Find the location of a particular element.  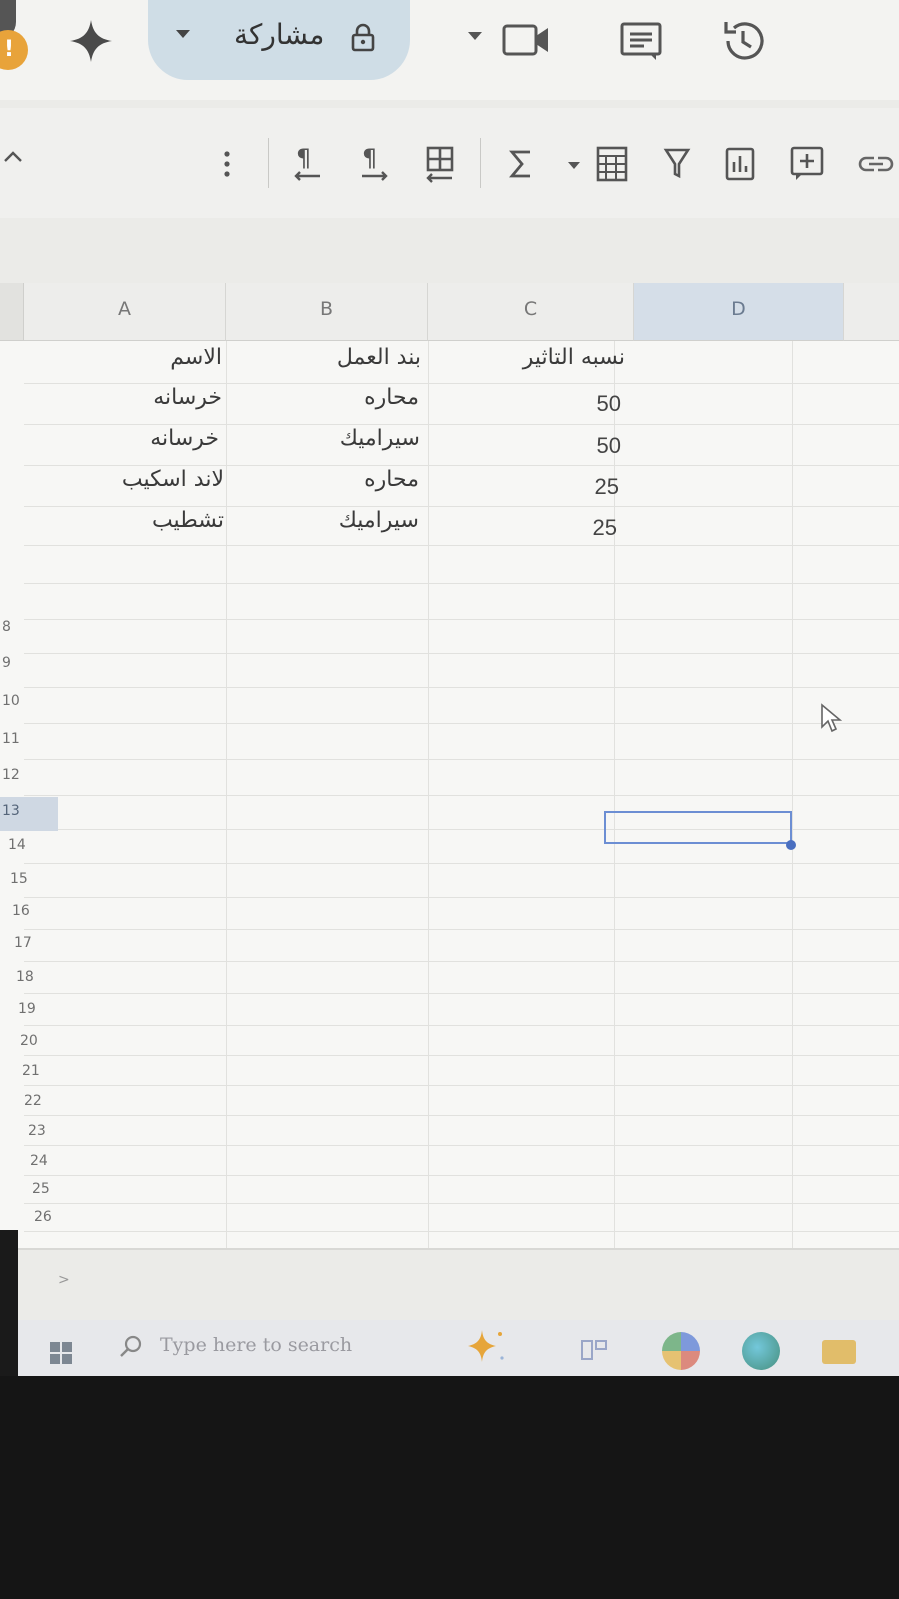

sheet-scroll-arrow: > is located at coordinates (64, 1280).